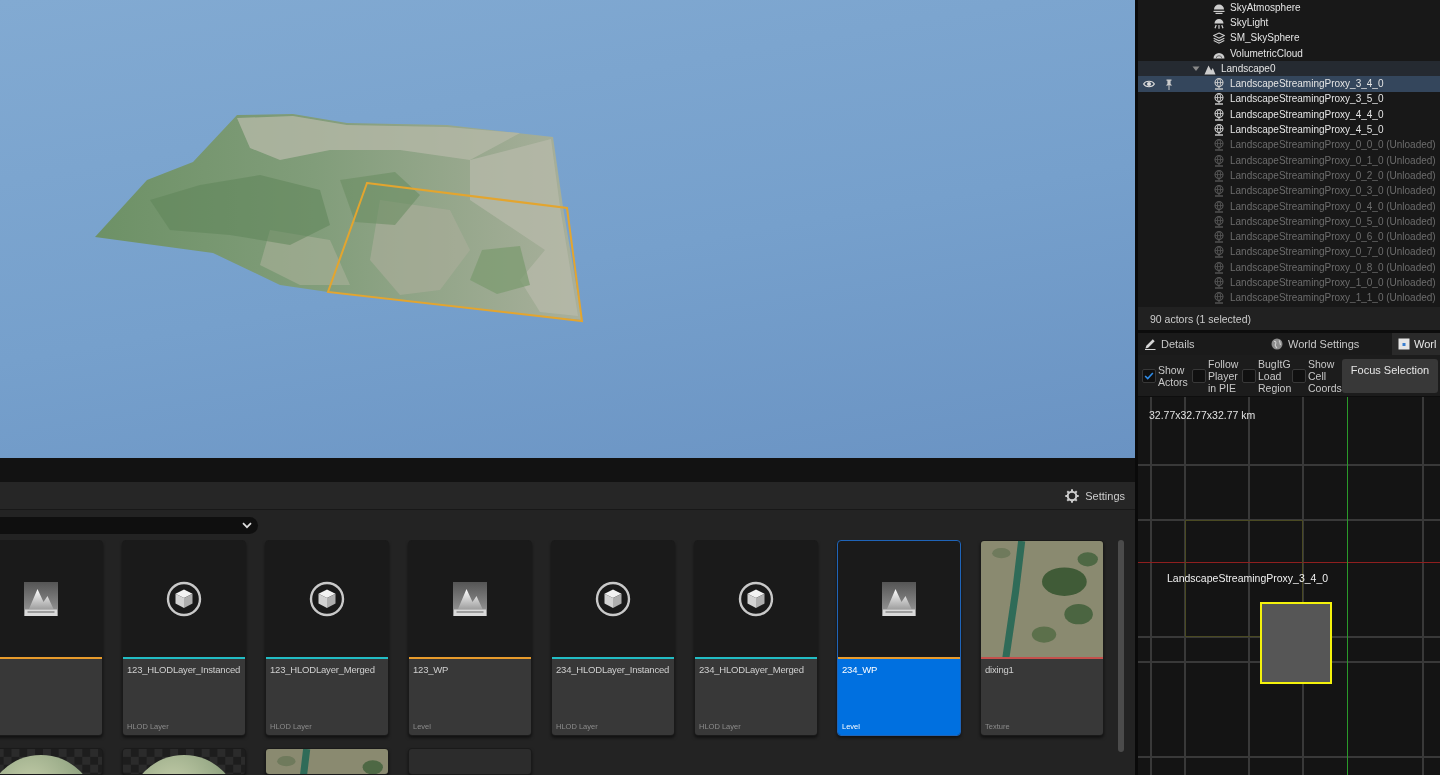  What do you see at coordinates (1072, 495) in the screenshot?
I see `settings-icon` at bounding box center [1072, 495].